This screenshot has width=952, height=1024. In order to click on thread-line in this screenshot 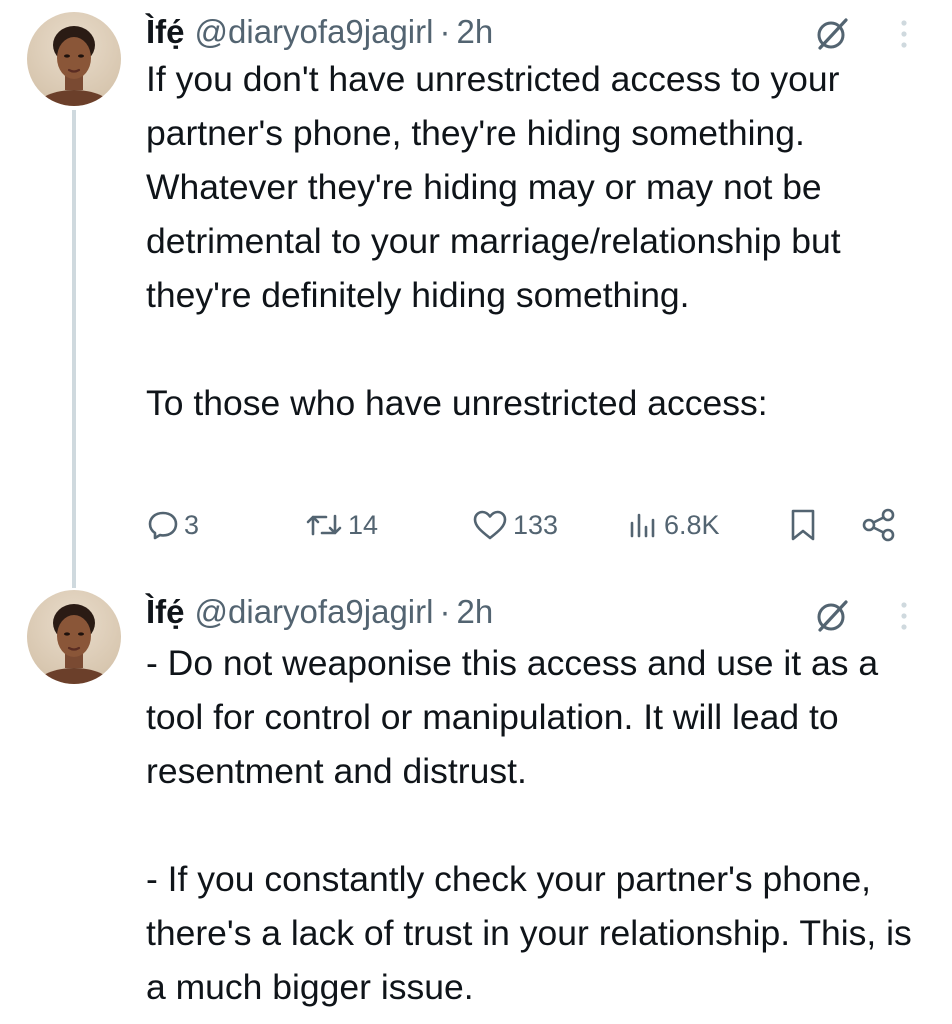, I will do `click(74, 349)`.